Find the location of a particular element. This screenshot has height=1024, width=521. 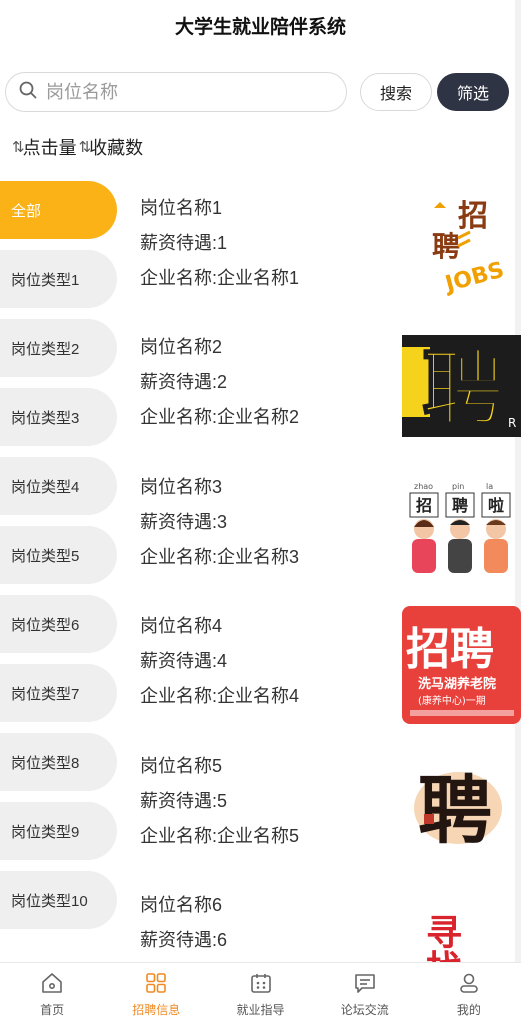

search-input is located at coordinates (186, 92).